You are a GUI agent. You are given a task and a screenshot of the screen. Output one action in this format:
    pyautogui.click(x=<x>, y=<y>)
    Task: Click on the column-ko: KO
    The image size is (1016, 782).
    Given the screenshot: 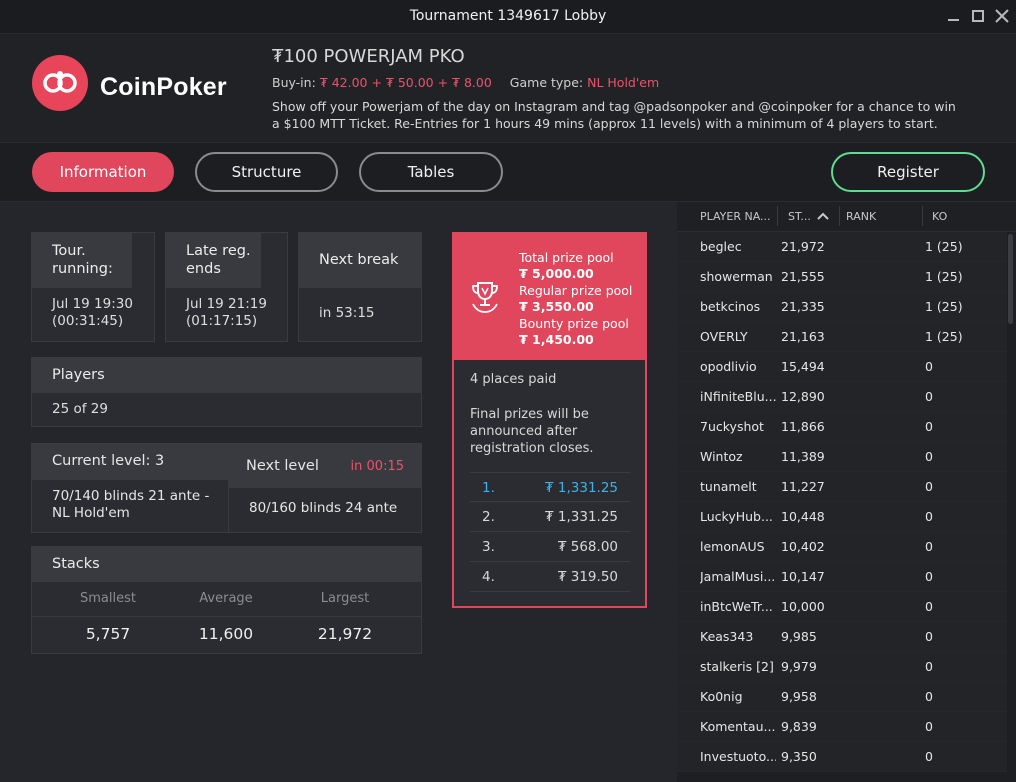 What is the action you would take?
    pyautogui.click(x=939, y=216)
    